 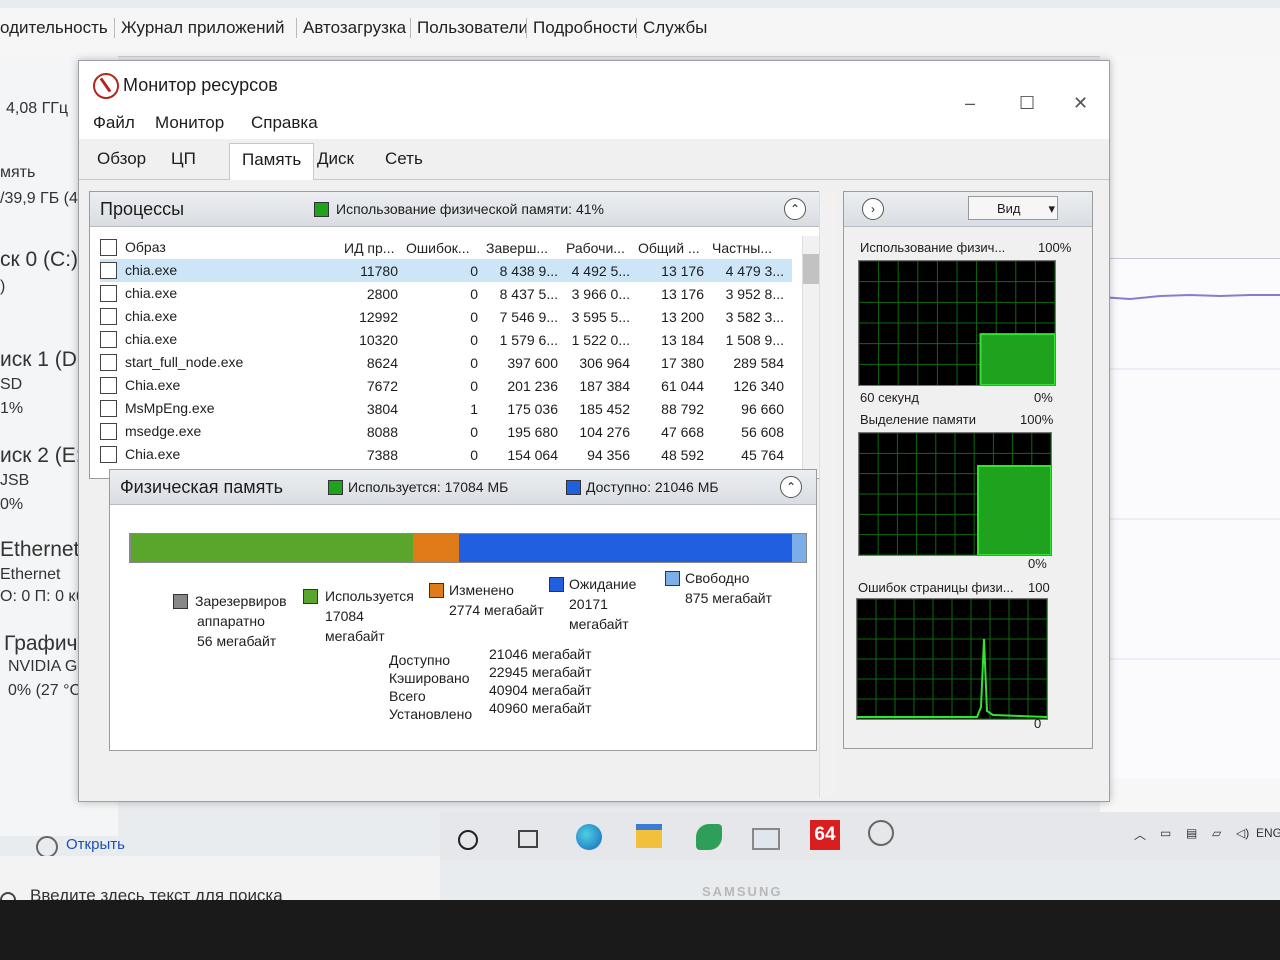 What do you see at coordinates (1013, 208) in the screenshot?
I see `view-dropdown: Вид ▾` at bounding box center [1013, 208].